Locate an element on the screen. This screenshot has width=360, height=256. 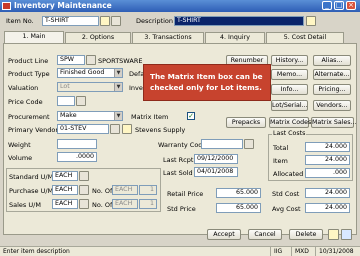
item-cost-field: 24.000 is located at coordinates (327, 160).